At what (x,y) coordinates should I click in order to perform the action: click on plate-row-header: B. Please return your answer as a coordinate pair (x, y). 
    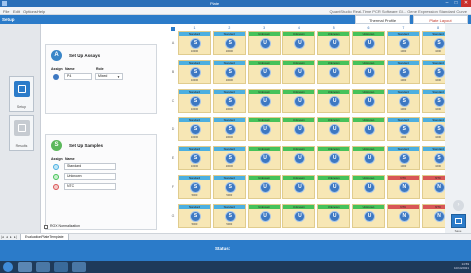
    Looking at the image, I should click on (173, 72).